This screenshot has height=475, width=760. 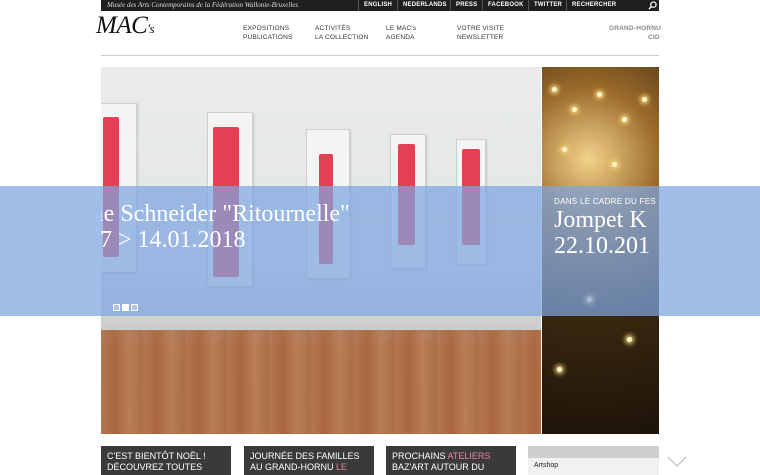 I want to click on lang-english-link: ENGLISH, so click(x=375, y=5).